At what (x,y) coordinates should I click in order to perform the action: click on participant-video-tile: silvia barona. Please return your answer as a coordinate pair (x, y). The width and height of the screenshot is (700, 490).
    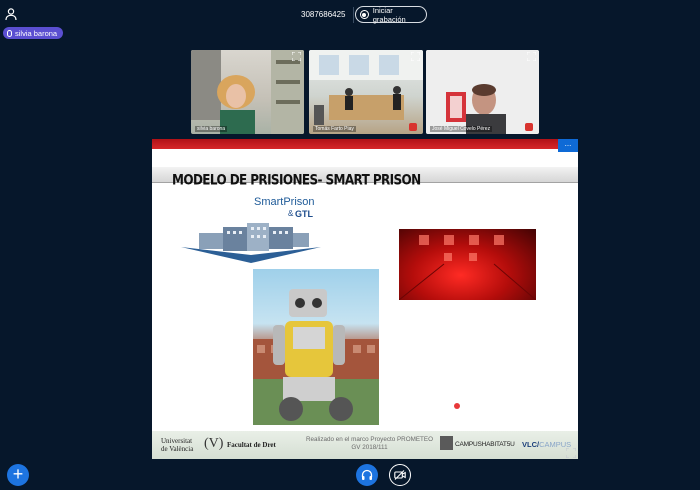
    Looking at the image, I should click on (247, 92).